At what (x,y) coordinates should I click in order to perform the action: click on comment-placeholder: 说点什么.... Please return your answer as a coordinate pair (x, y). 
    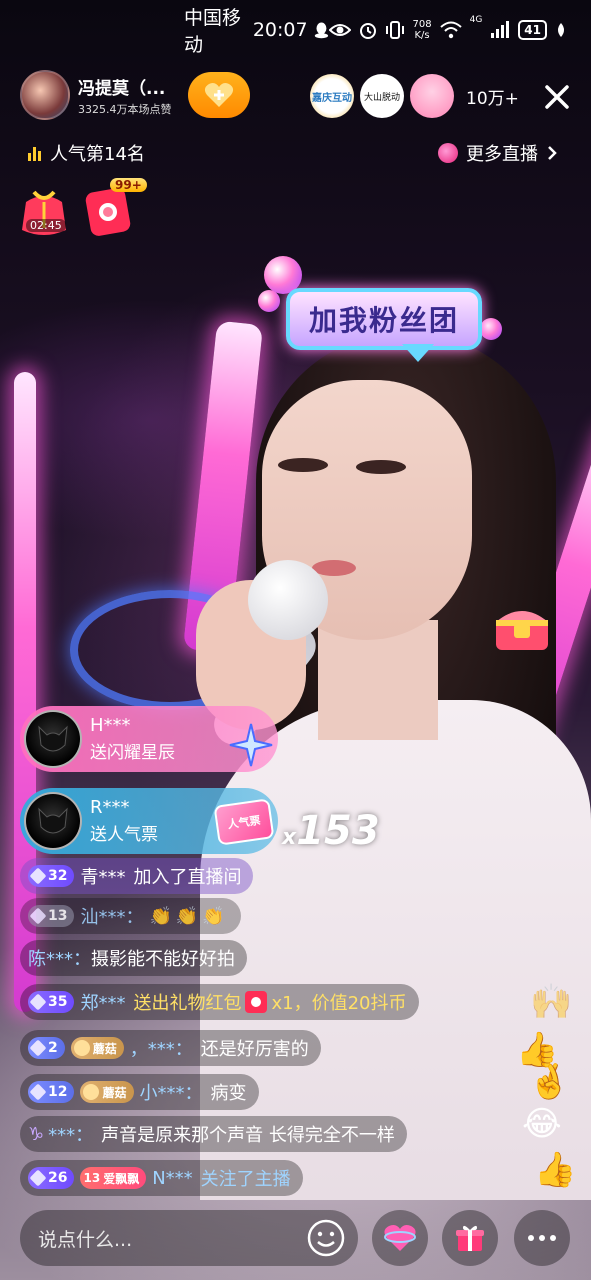
    Looking at the image, I should click on (85, 1239).